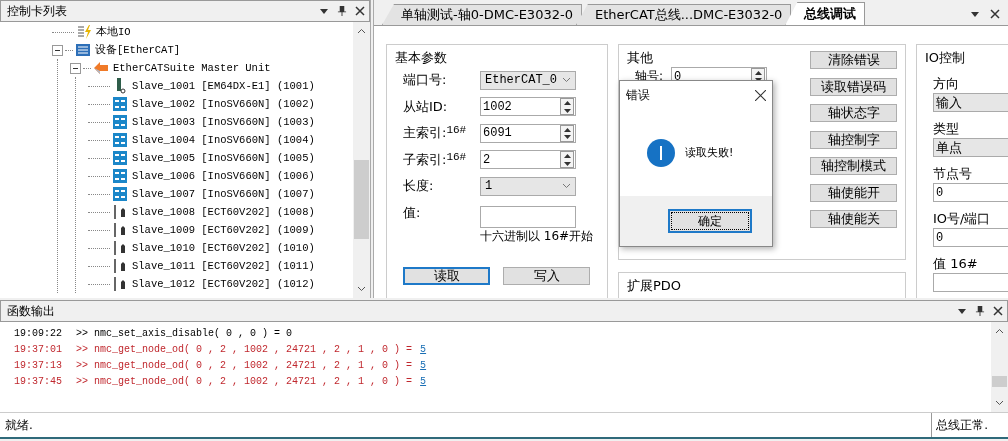  What do you see at coordinates (223, 86) in the screenshot?
I see `tree-item: Slave_1001 [EM64DX-E1] (1001)` at bounding box center [223, 86].